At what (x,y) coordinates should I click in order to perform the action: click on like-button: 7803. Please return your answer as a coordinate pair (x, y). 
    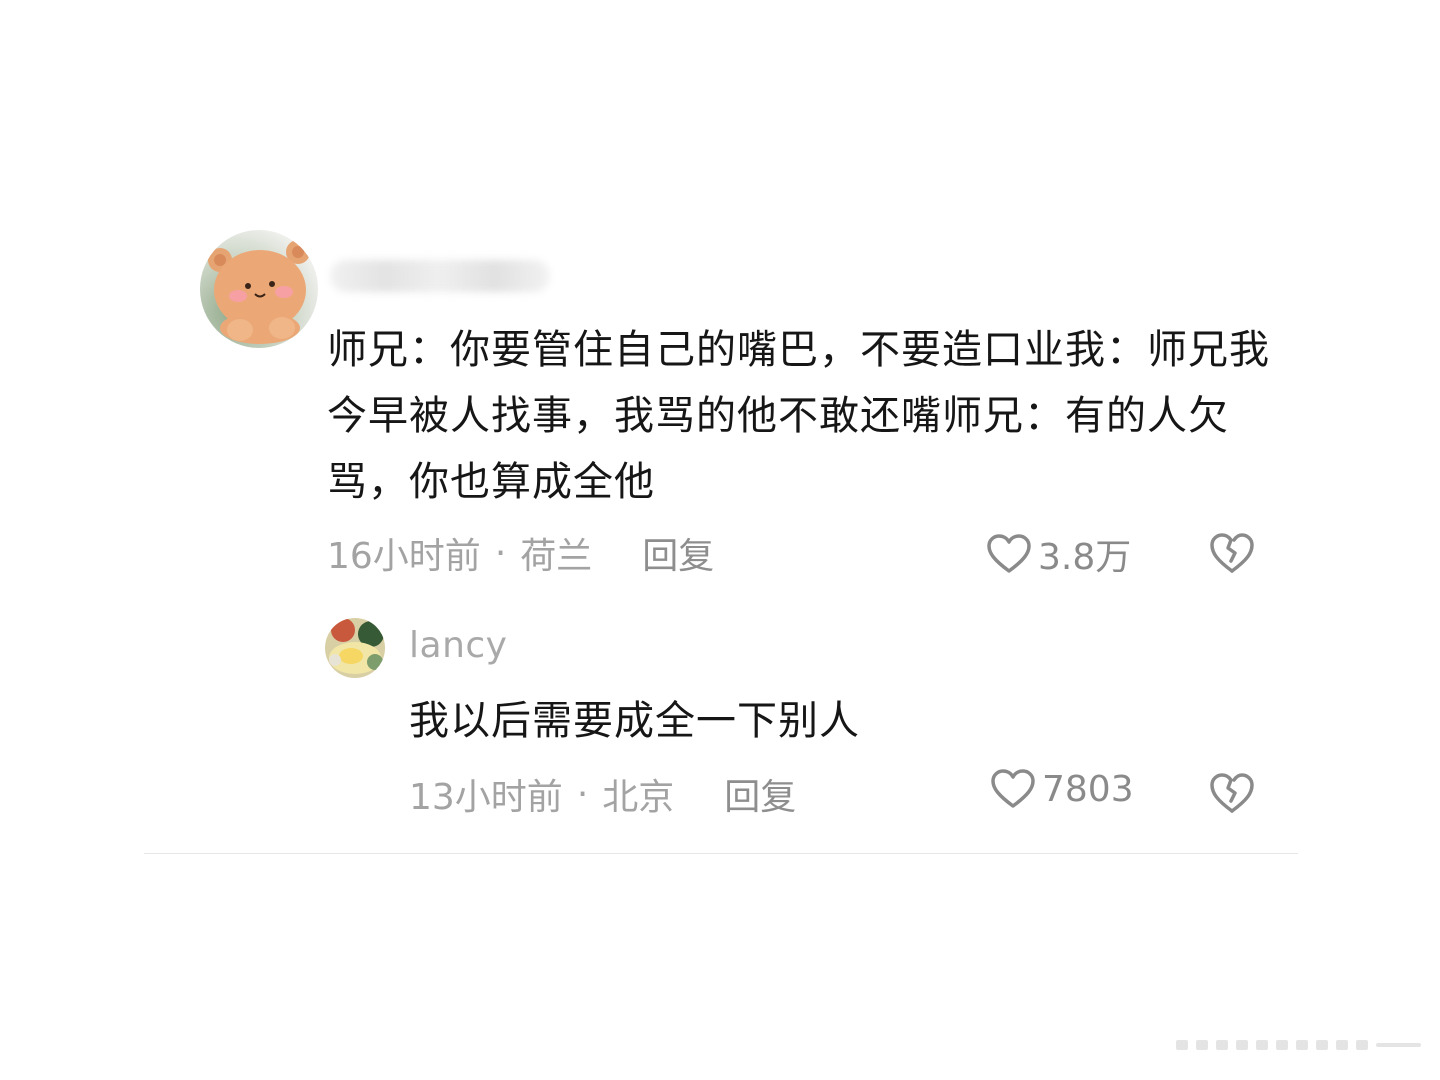
    Looking at the image, I should click on (1062, 789).